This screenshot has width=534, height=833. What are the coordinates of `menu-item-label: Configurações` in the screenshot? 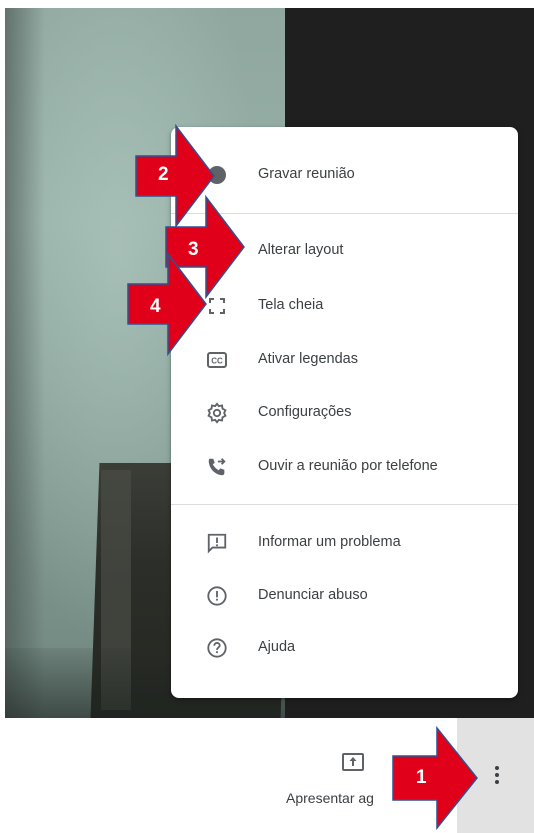 It's located at (305, 412).